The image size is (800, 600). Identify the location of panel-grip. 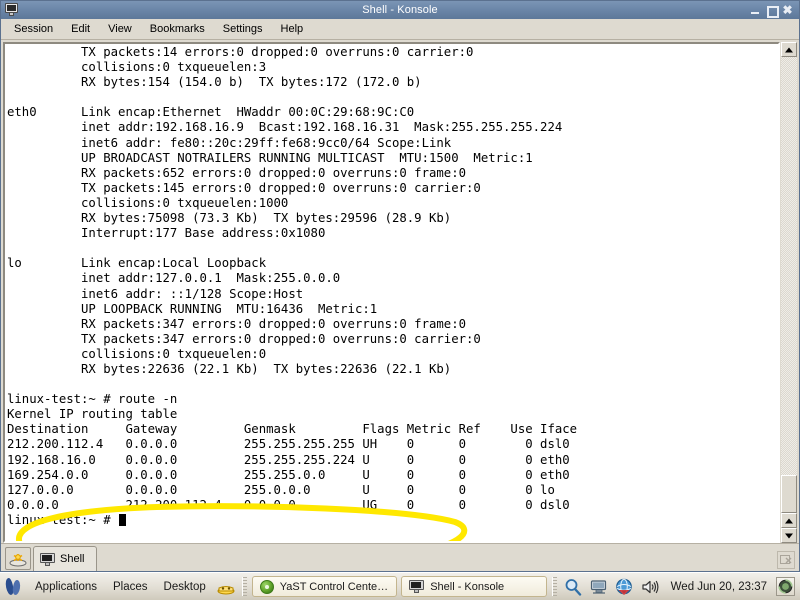
(244, 586).